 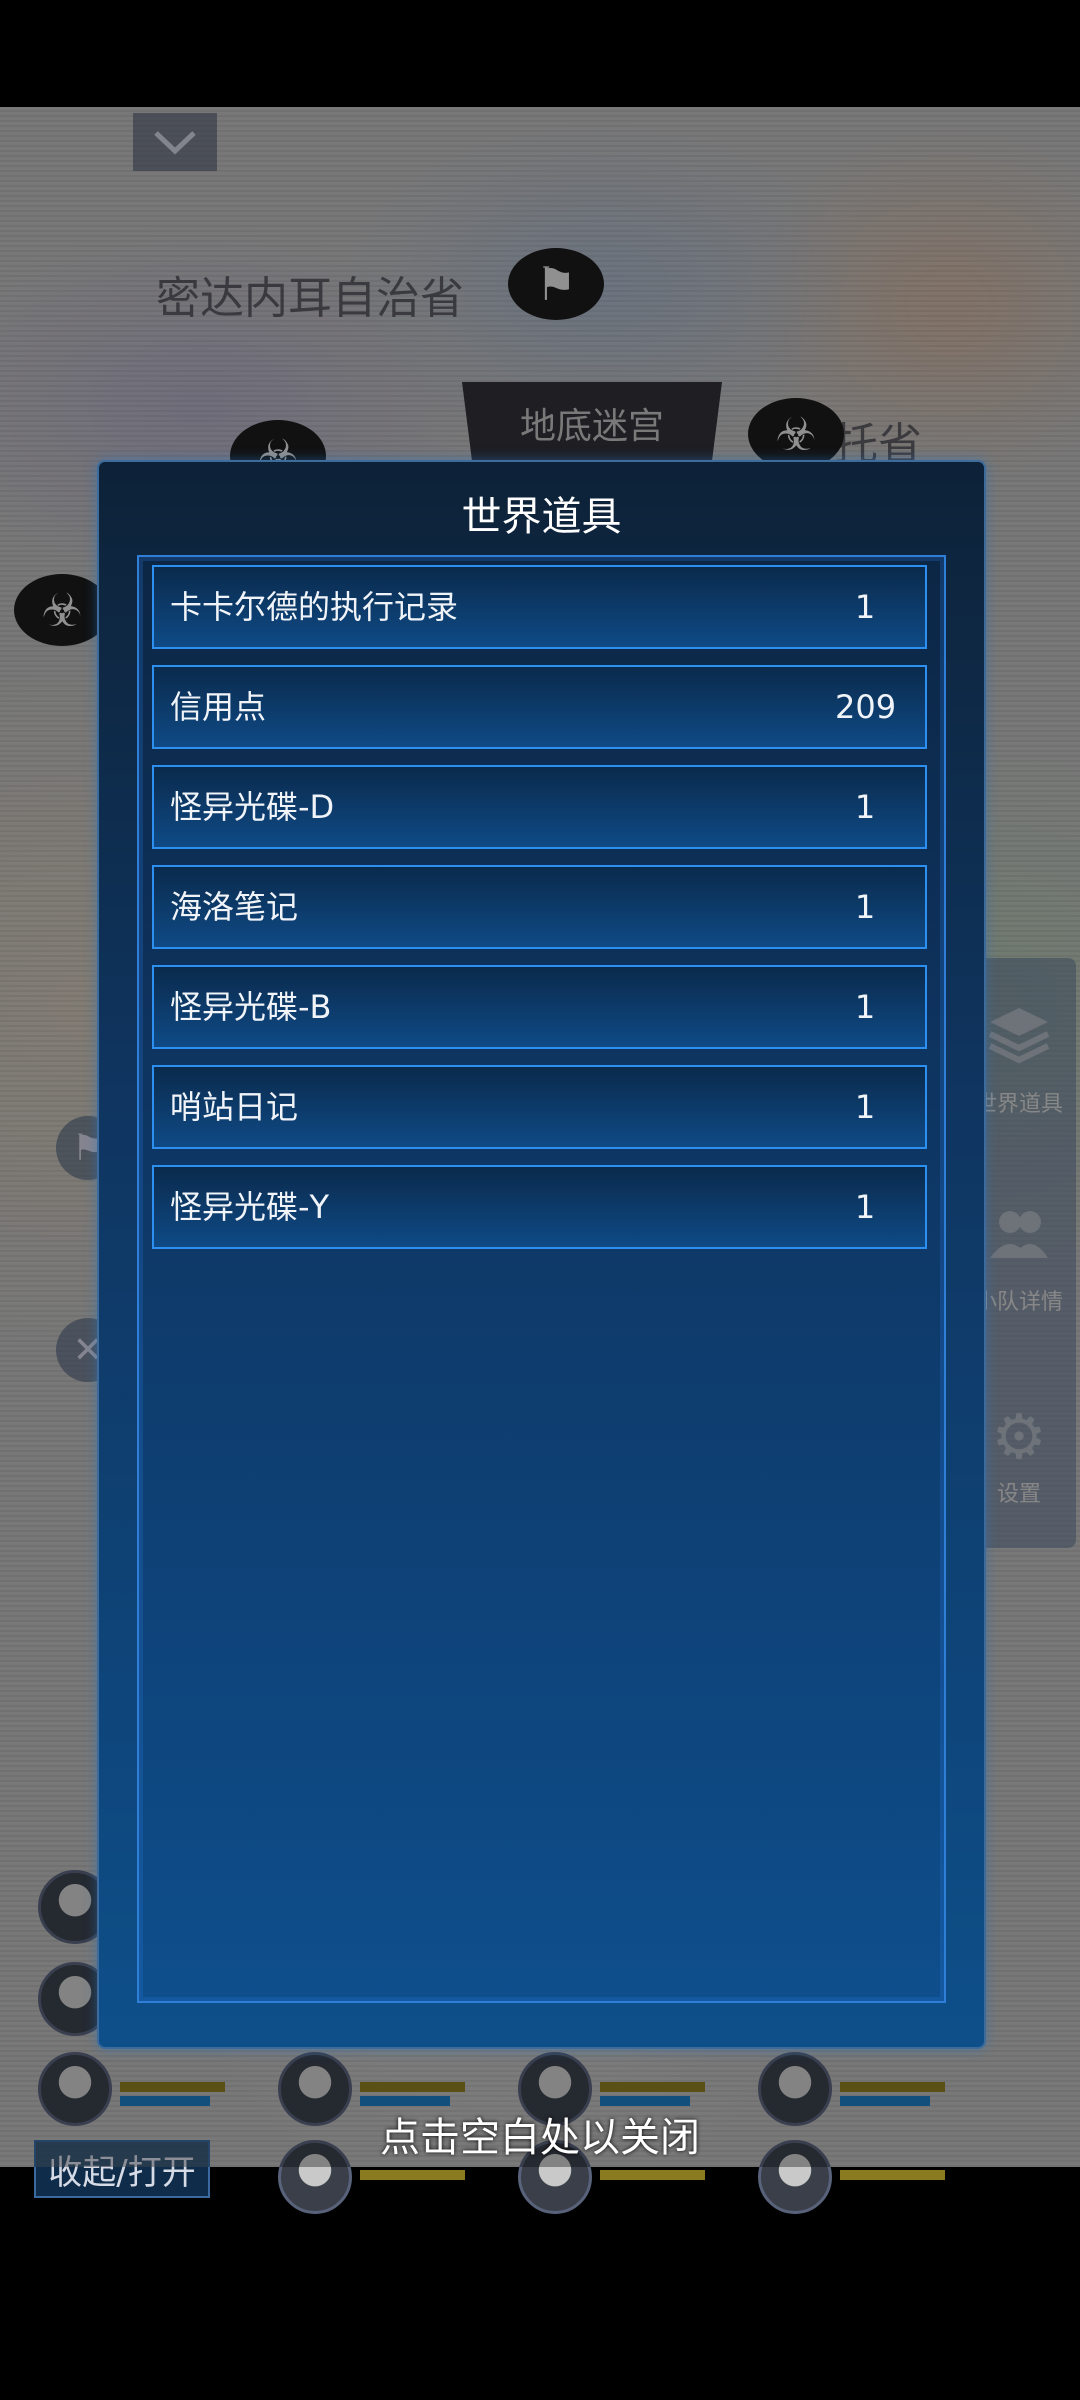 I want to click on list-item: 卡卡尔德的执行记录 1, so click(x=539, y=607).